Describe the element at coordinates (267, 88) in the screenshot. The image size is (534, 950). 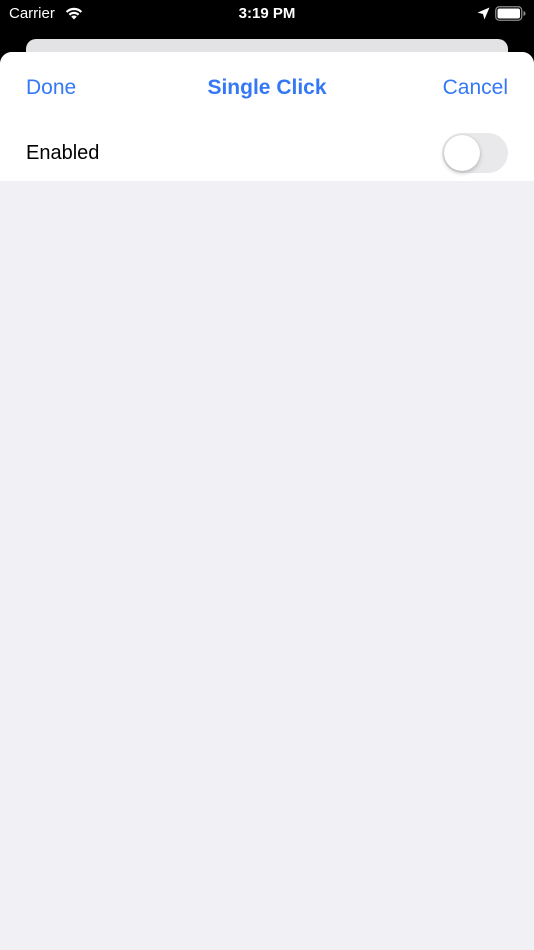
I see `navigation-bar: Done Single Click Cancel` at that location.